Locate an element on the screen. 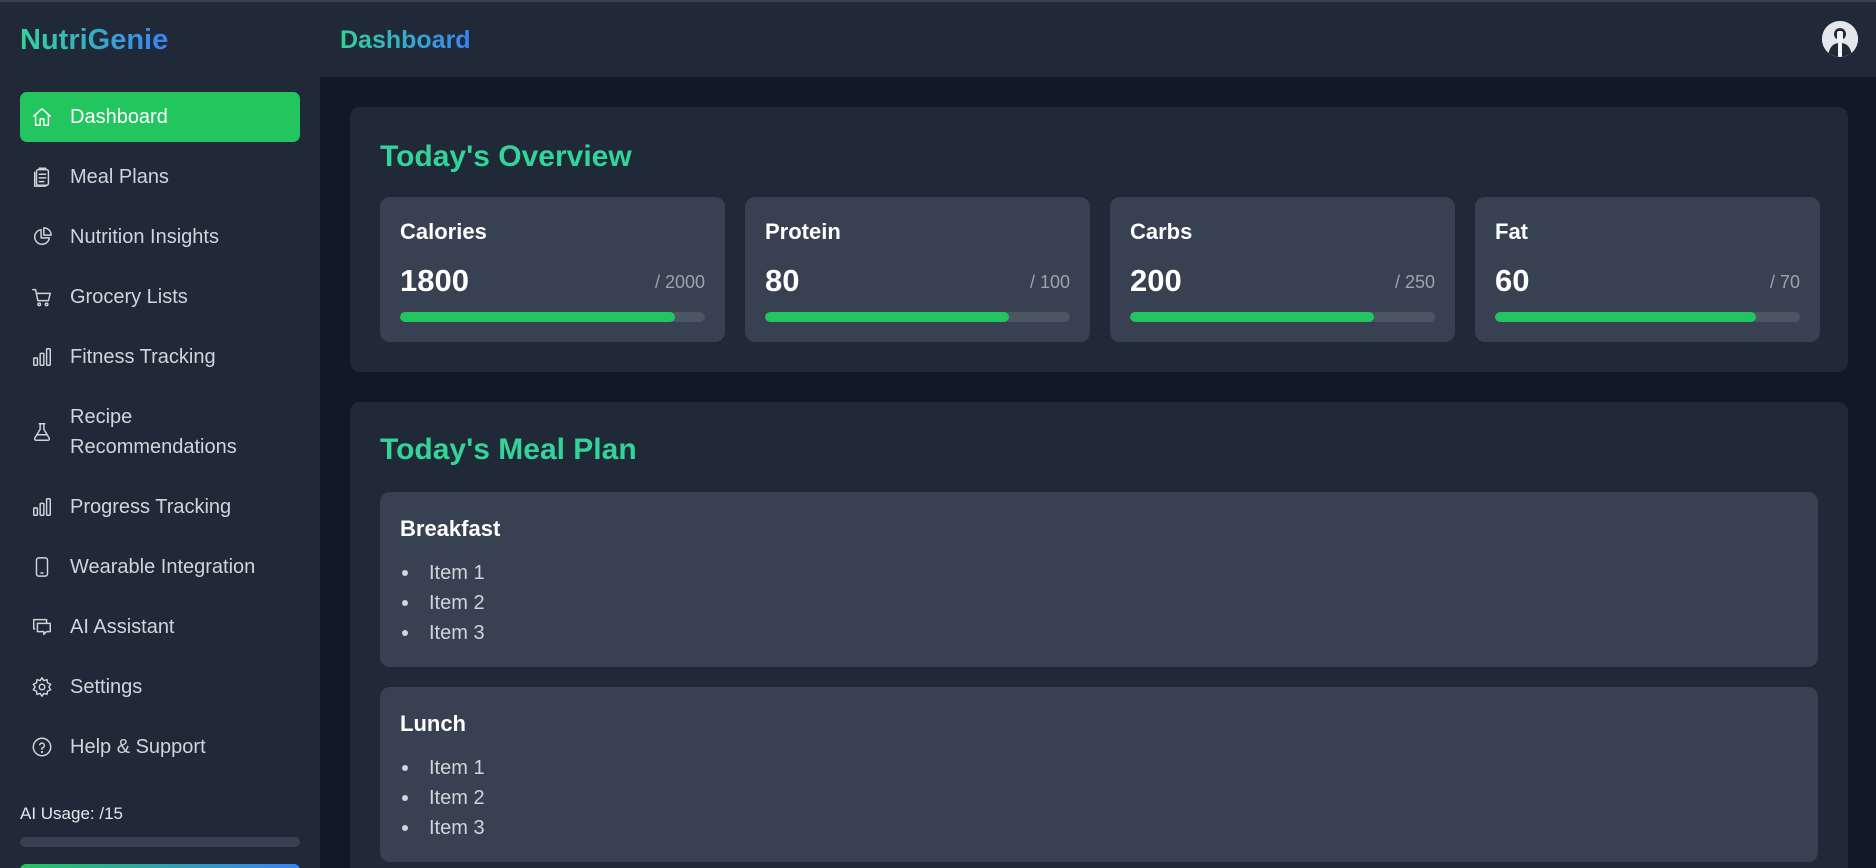 This screenshot has height=868, width=1876. meal-name: Lunch is located at coordinates (433, 723).